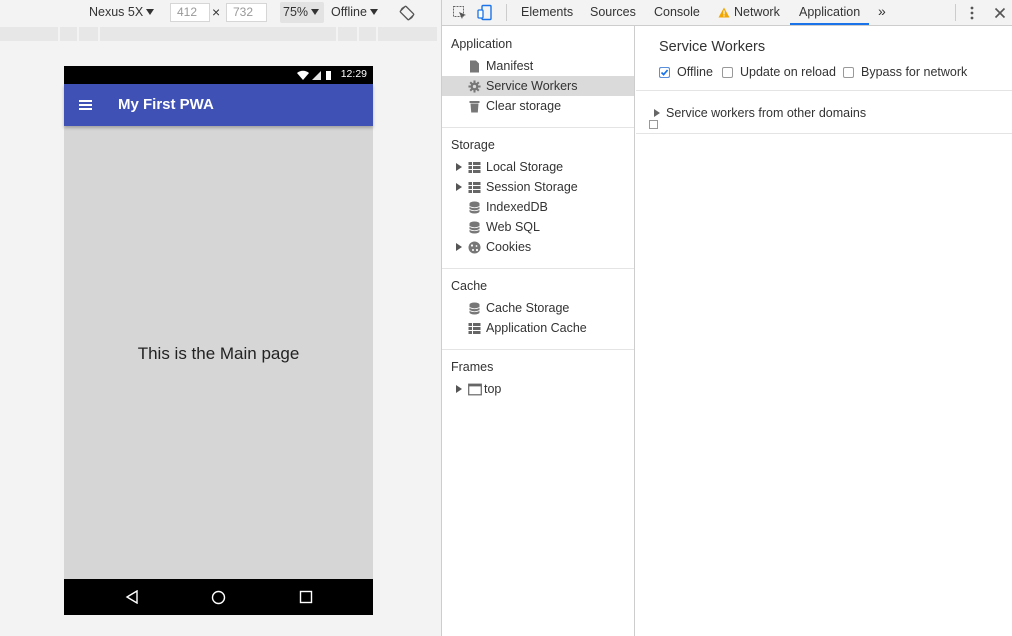  Describe the element at coordinates (538, 66) in the screenshot. I see `sidebar-item-manifest: Manifest` at that location.